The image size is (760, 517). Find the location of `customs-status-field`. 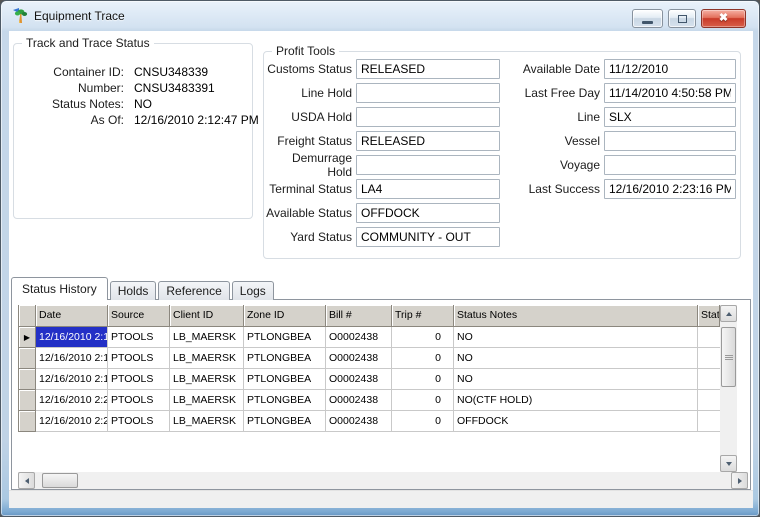

customs-status-field is located at coordinates (428, 69).